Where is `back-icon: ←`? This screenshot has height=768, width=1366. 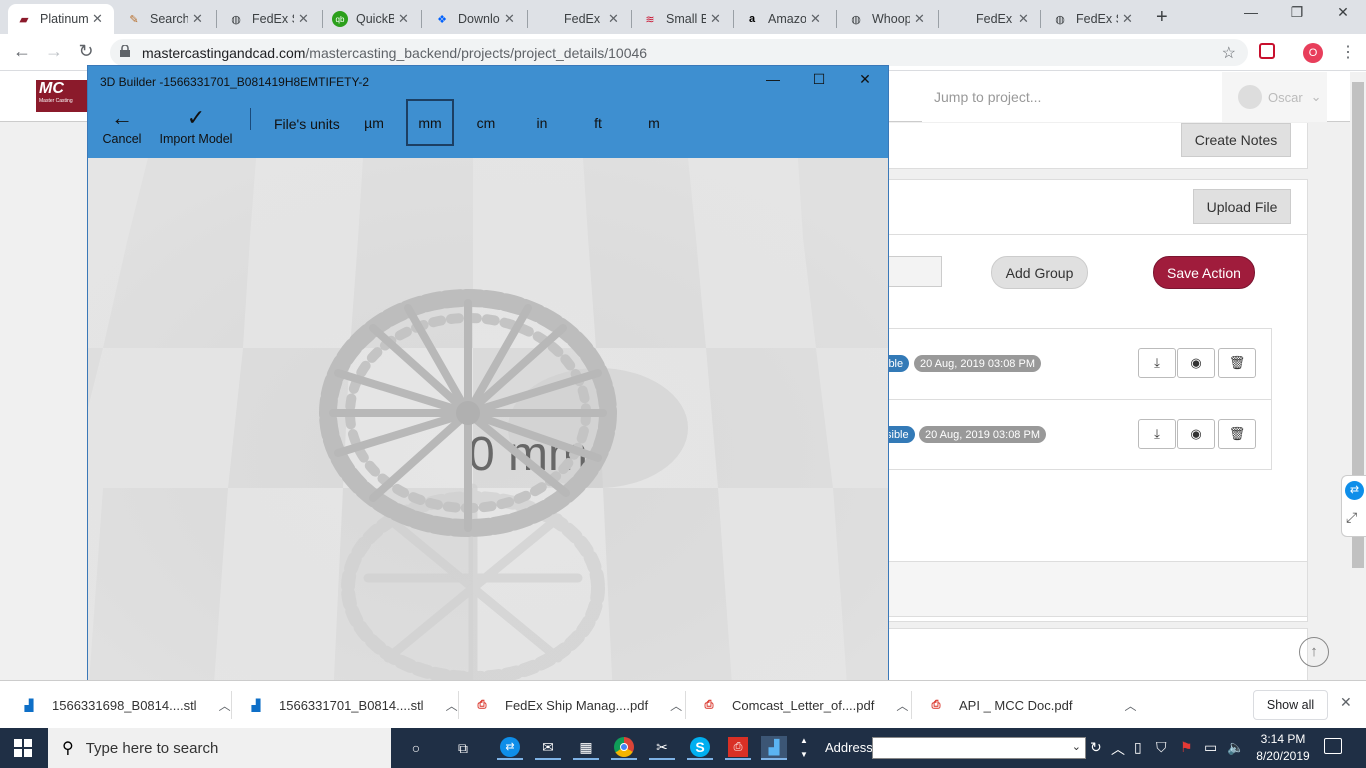
back-icon: ← is located at coordinates (22, 51).